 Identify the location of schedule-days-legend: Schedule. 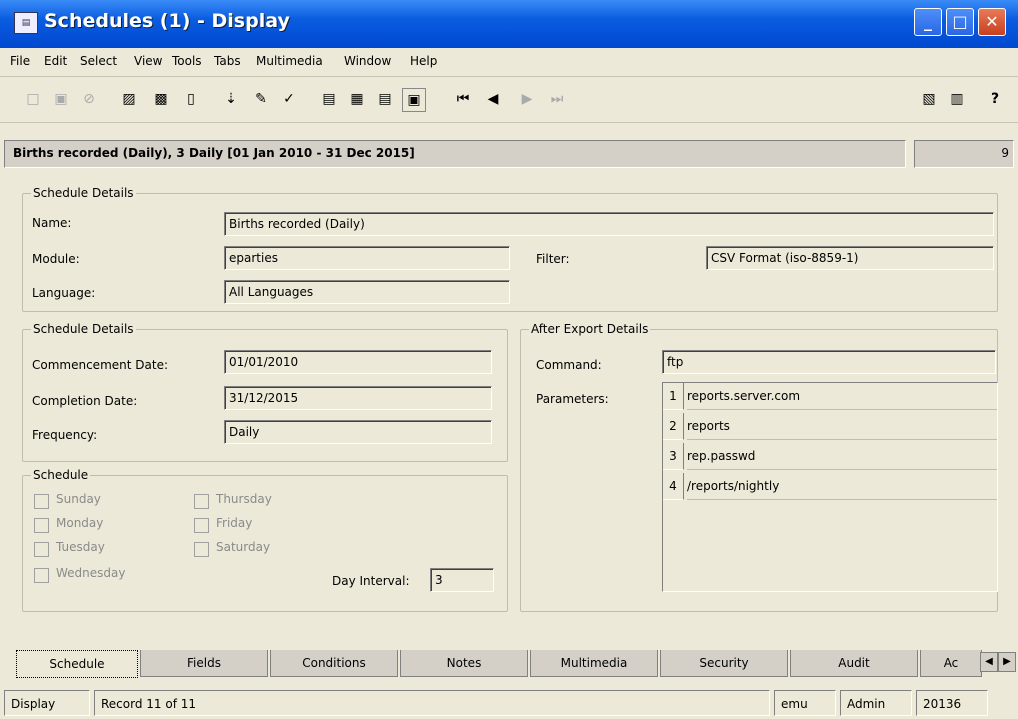
(61, 475).